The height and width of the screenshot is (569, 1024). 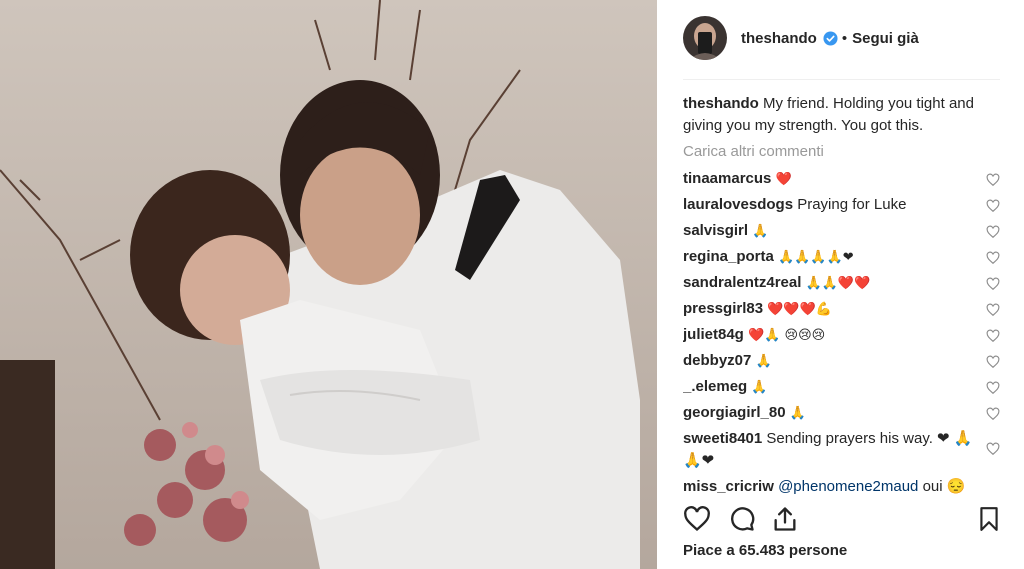 I want to click on comment-item: juliet84g ❤️🙏 😢😢😢, so click(x=841, y=337).